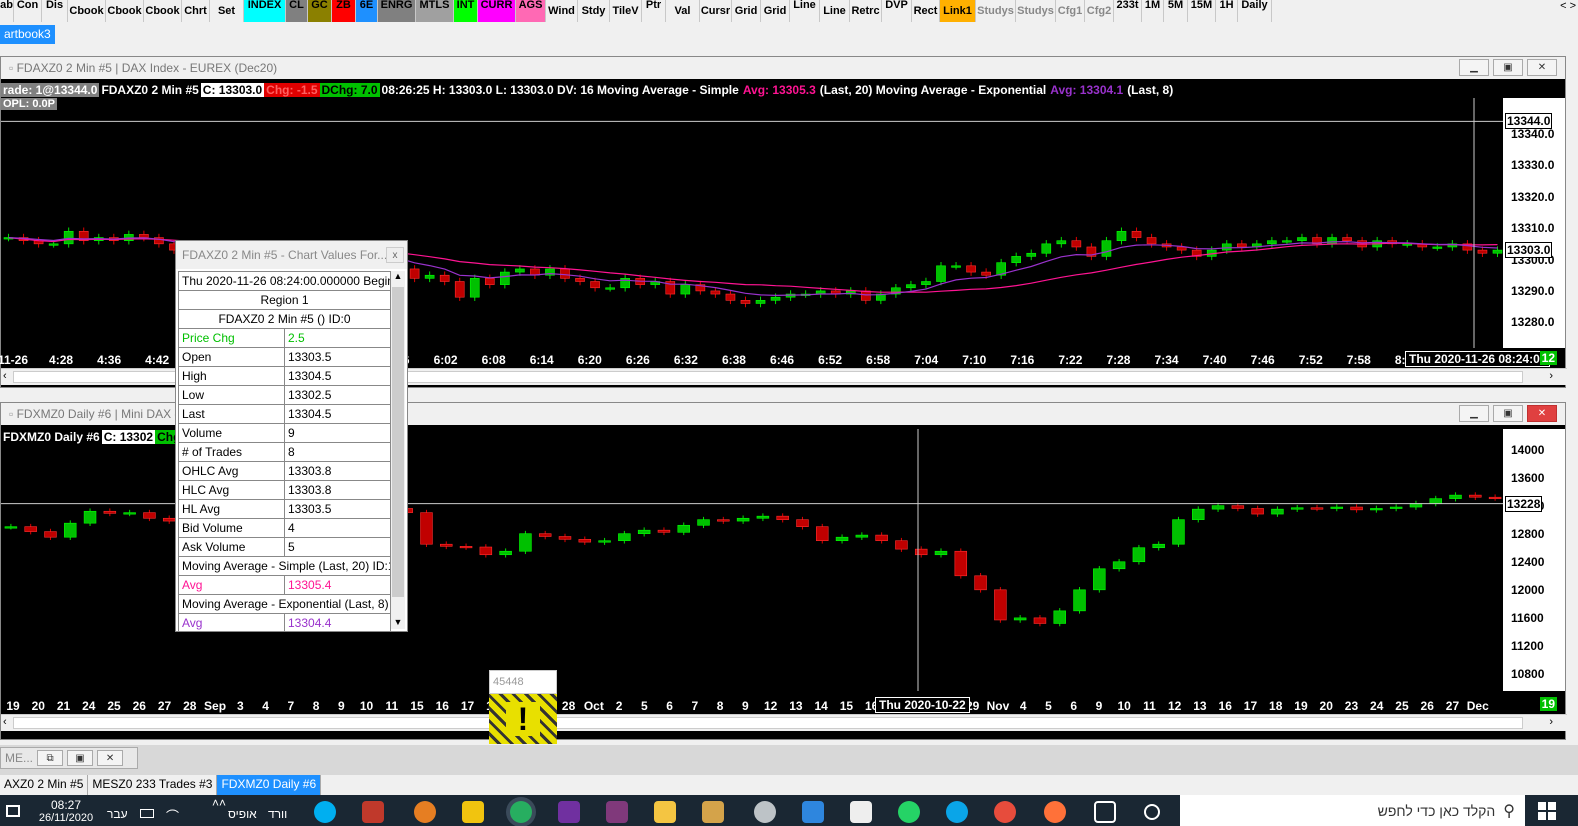 The height and width of the screenshot is (826, 1578). What do you see at coordinates (398, 442) in the screenshot?
I see `scroll-thumb` at bounding box center [398, 442].